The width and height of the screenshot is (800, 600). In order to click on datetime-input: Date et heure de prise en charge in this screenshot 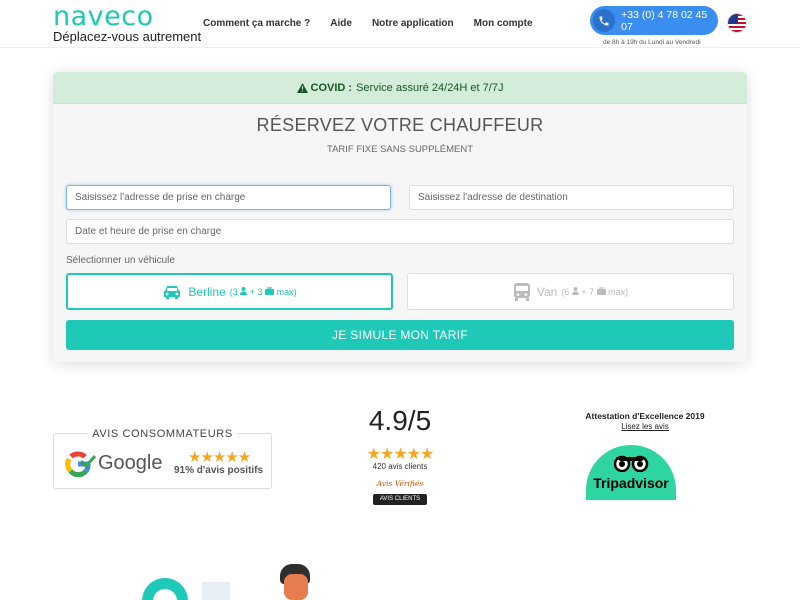, I will do `click(400, 231)`.